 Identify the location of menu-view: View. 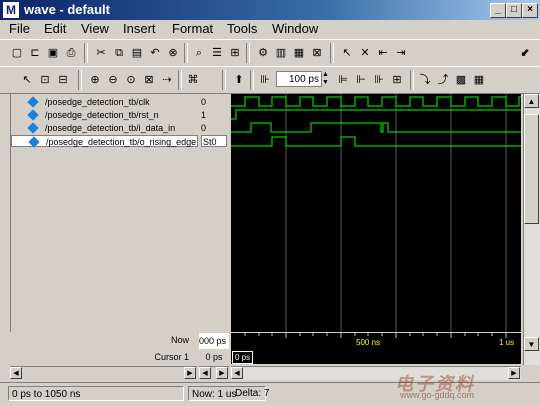
(95, 28).